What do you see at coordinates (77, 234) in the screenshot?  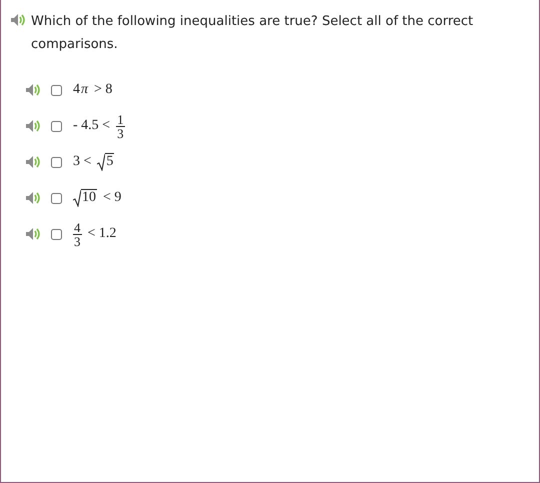 I see `fraction: 4 3` at bounding box center [77, 234].